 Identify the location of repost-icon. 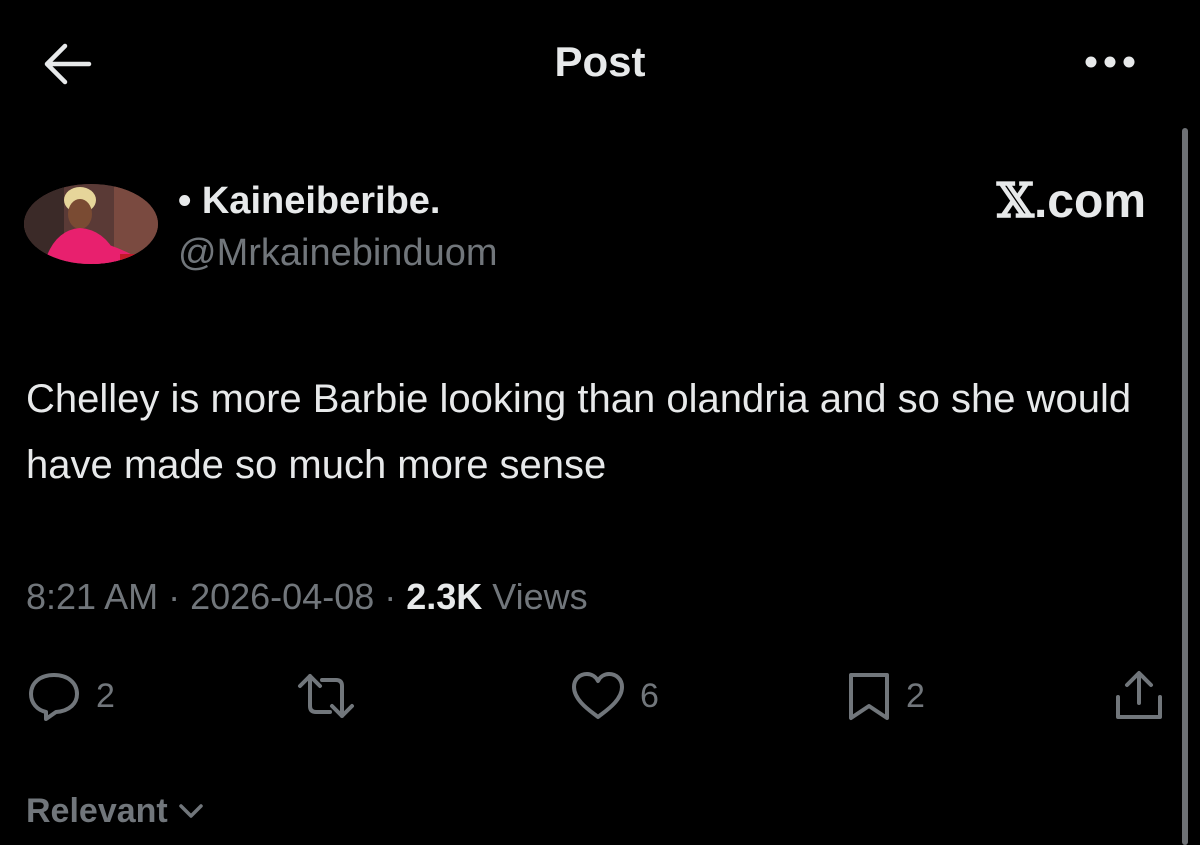
(326, 696).